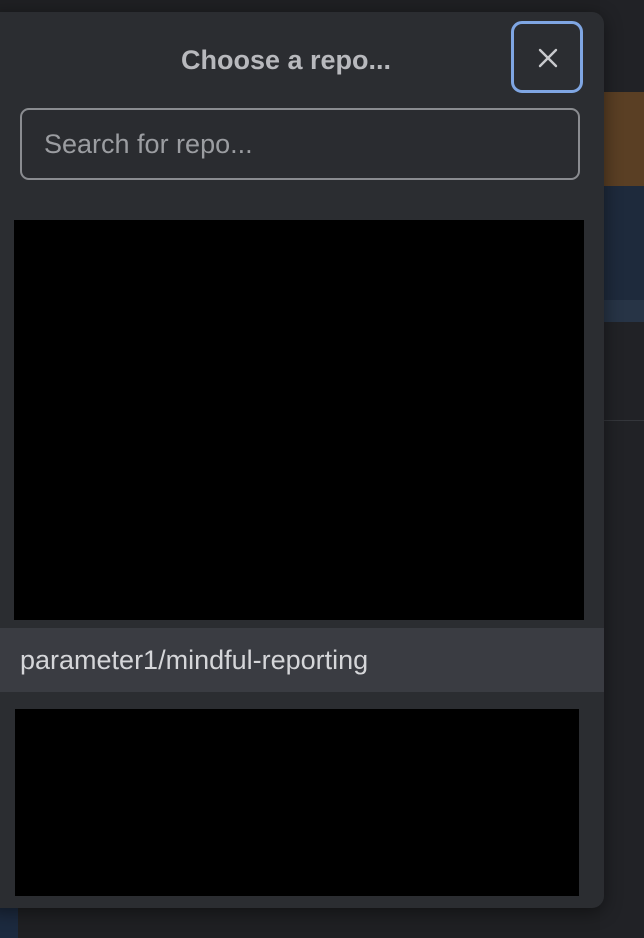 The height and width of the screenshot is (938, 644). I want to click on background-orange-region, so click(622, 139).